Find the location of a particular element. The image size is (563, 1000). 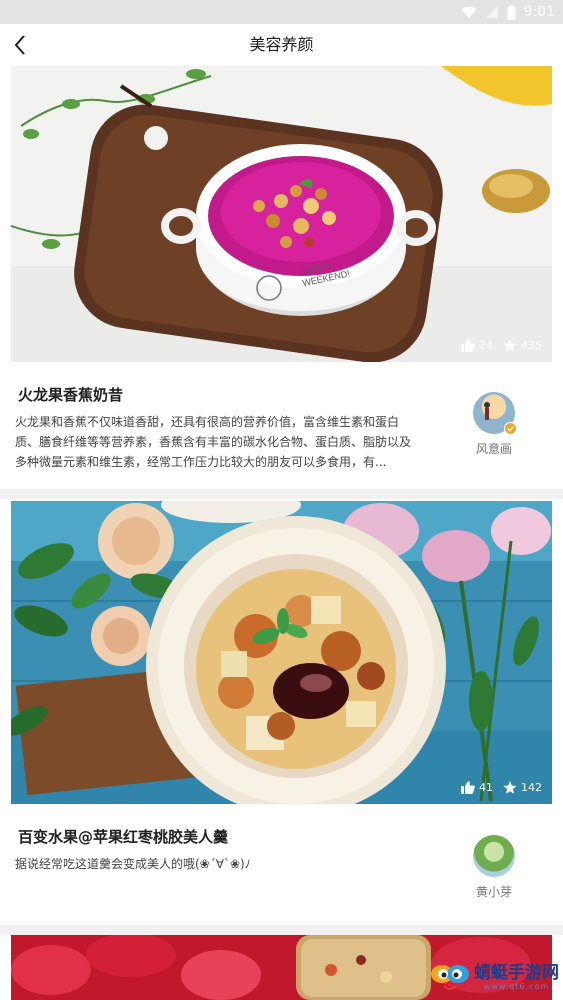

recipe-stats: 41 142 is located at coordinates (501, 787).